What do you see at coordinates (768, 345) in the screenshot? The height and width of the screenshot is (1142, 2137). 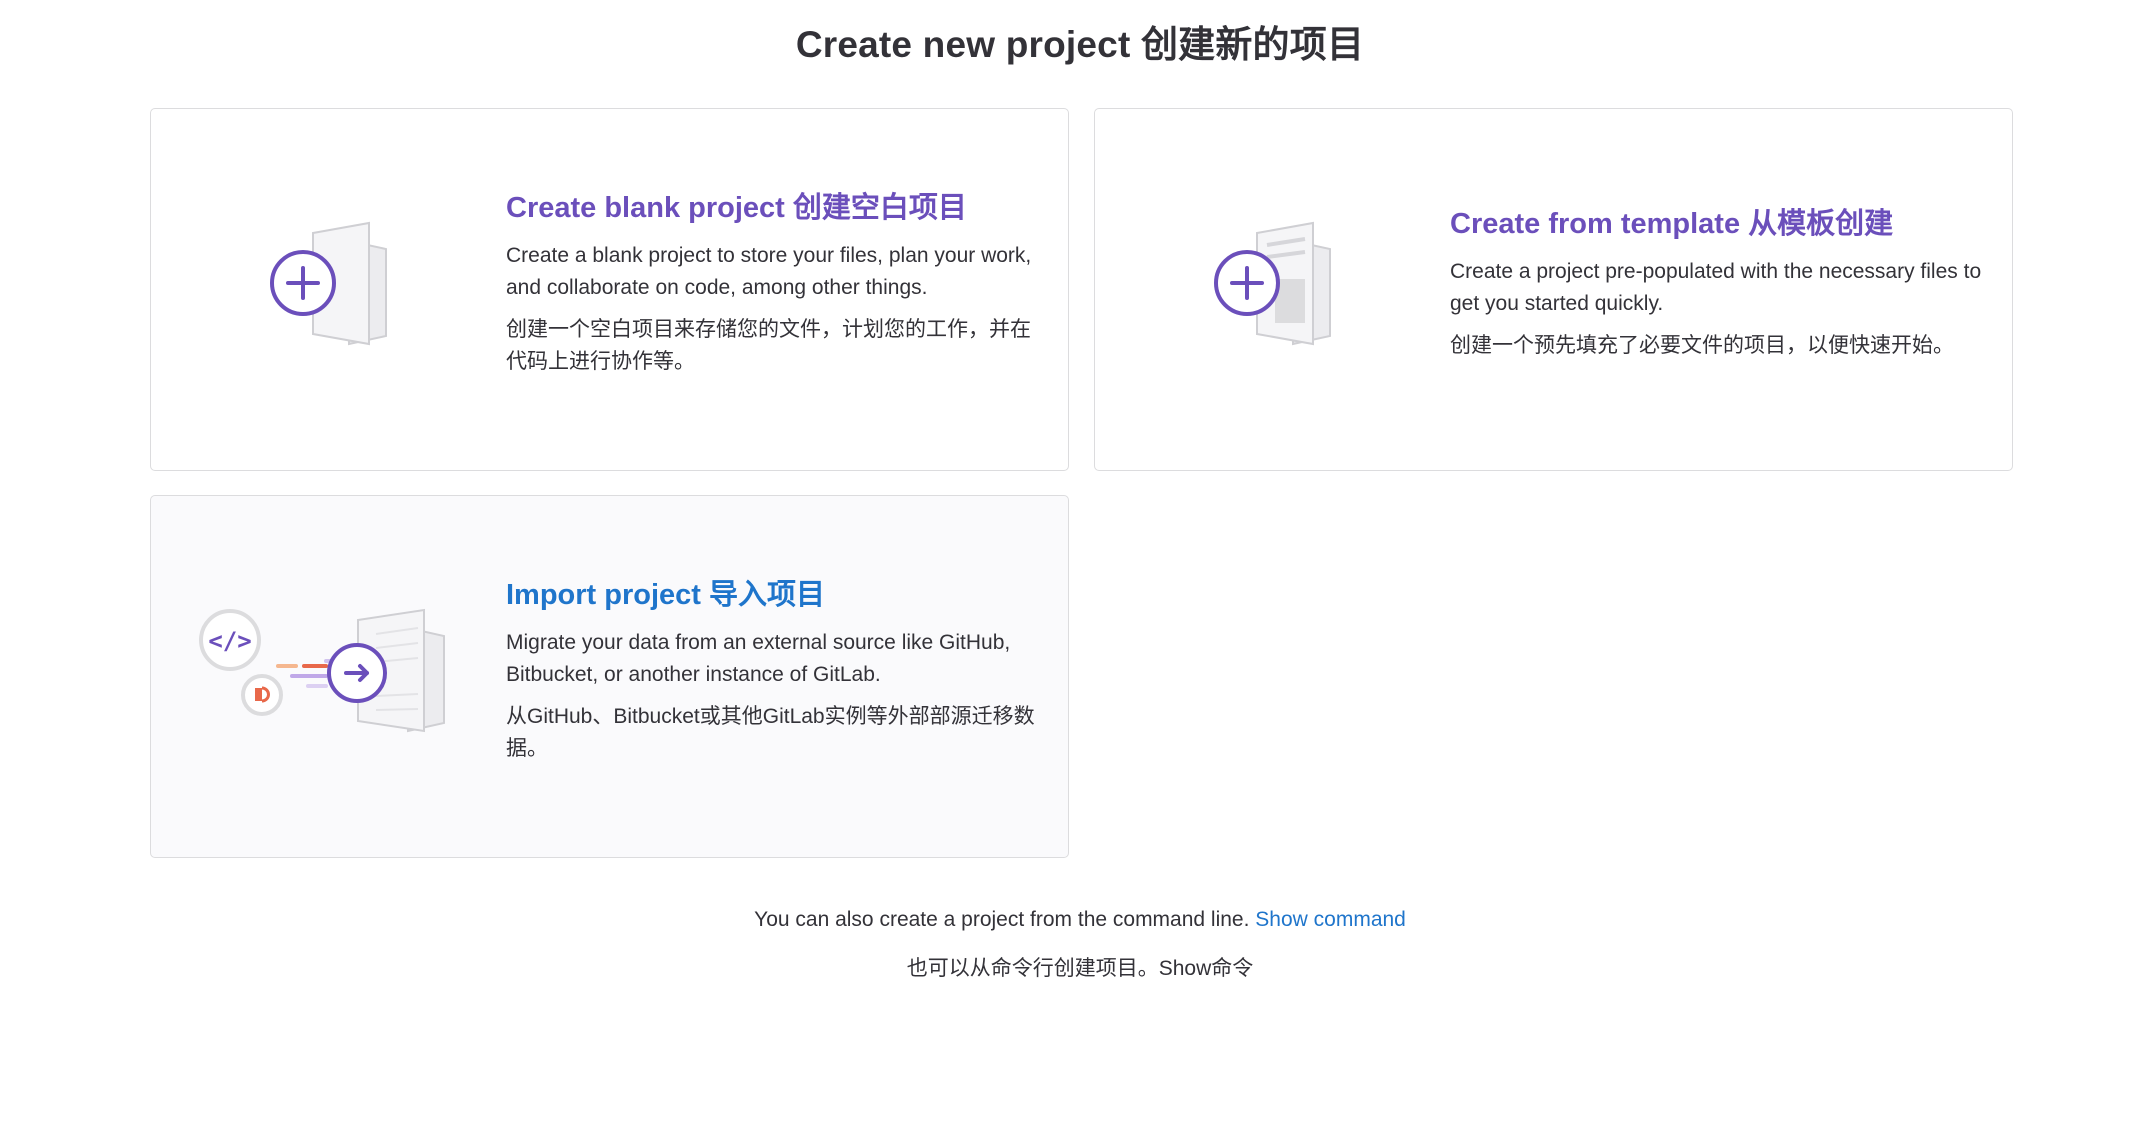 I see `blank-project-description-zh: 创建一个空白项目来存储您的文件，计划您的工作，并在代码上进行协作等。` at bounding box center [768, 345].